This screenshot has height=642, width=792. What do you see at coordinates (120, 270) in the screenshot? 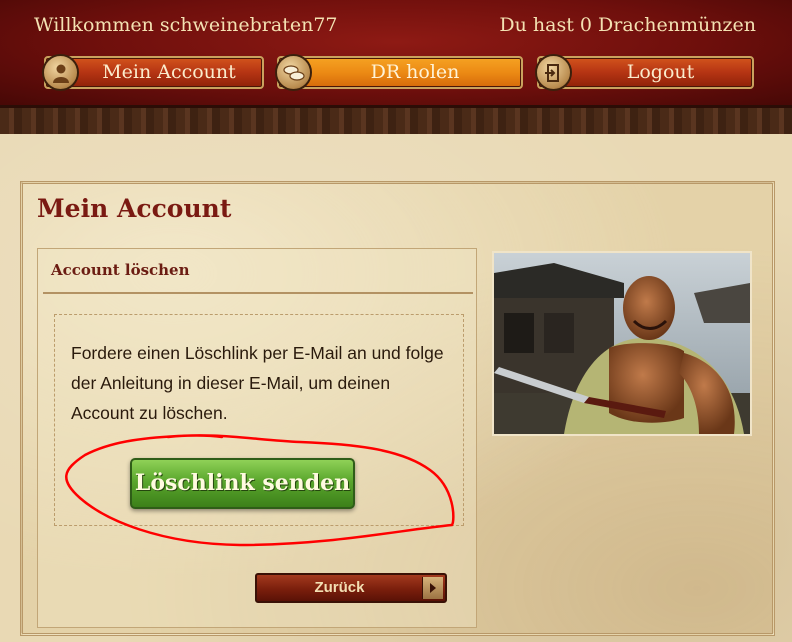
I see `section-title: Account löschen` at bounding box center [120, 270].